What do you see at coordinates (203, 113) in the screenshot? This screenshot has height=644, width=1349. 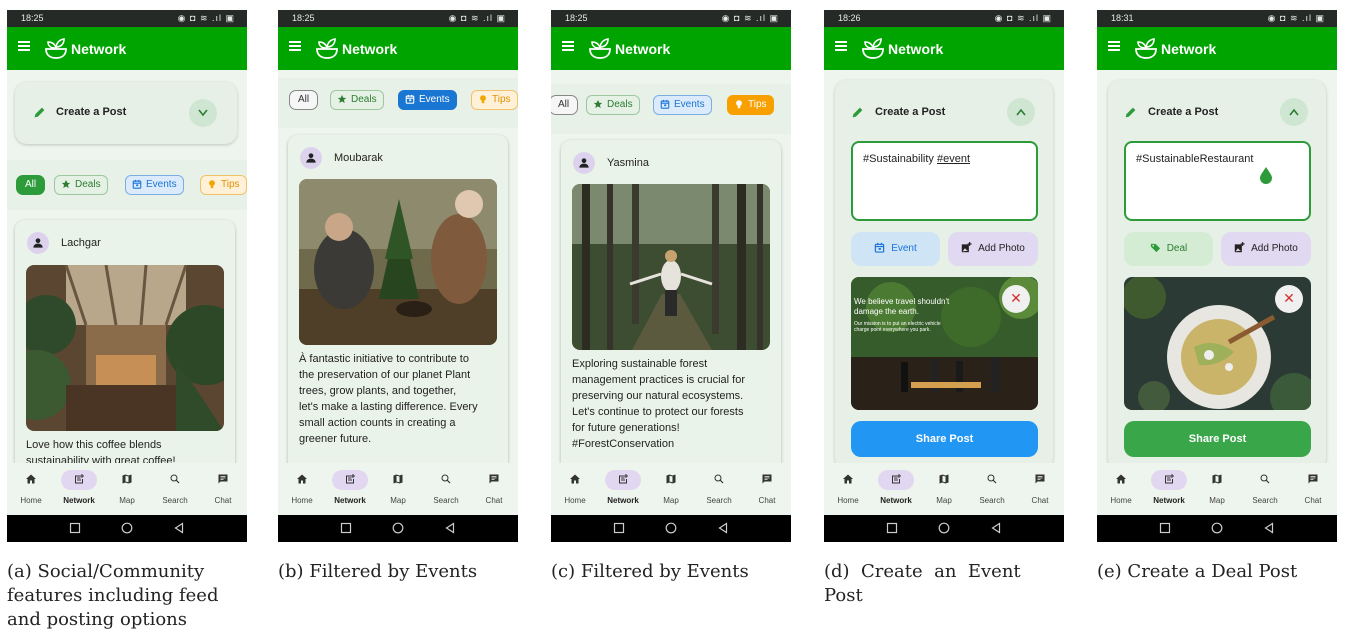 I see `expand-toggle-button` at bounding box center [203, 113].